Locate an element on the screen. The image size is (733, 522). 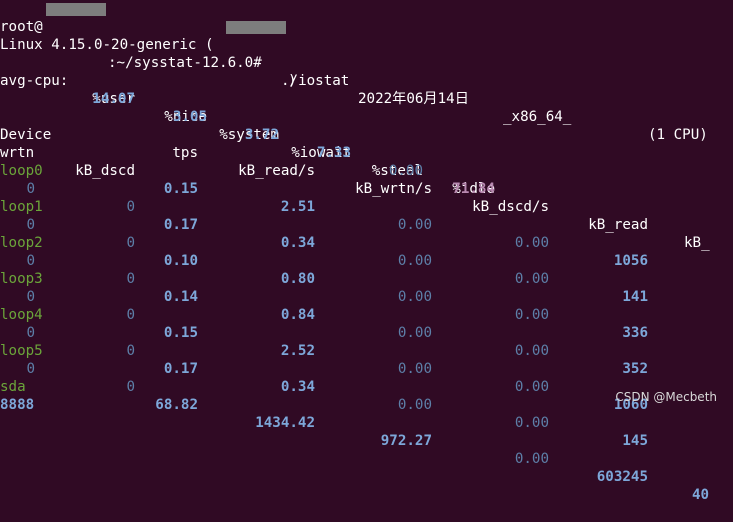
device-wrtn-total-head: 40 is located at coordinates (701, 495).